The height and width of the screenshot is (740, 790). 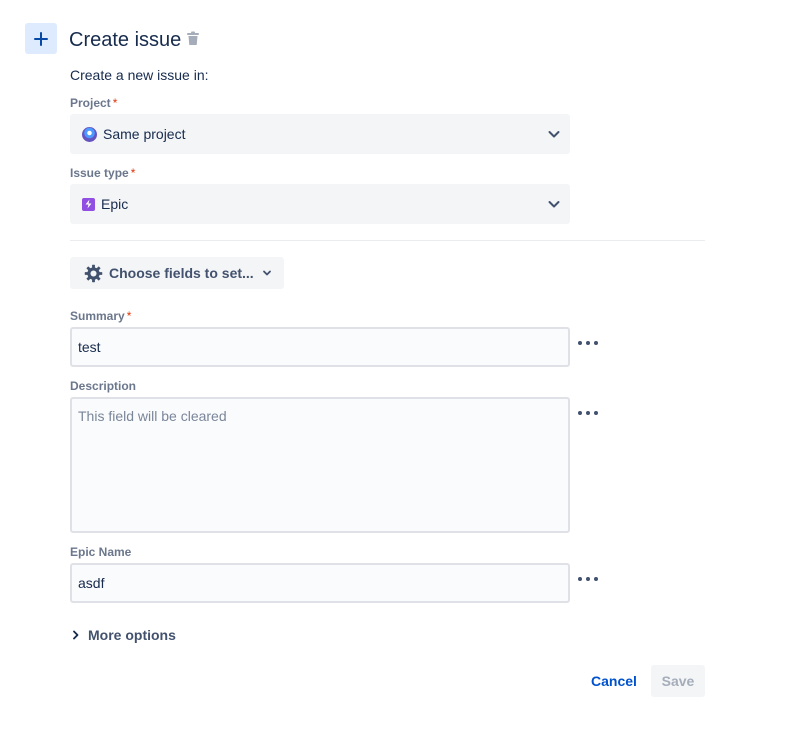 What do you see at coordinates (89, 134) in the screenshot?
I see `project-avatar-icon` at bounding box center [89, 134].